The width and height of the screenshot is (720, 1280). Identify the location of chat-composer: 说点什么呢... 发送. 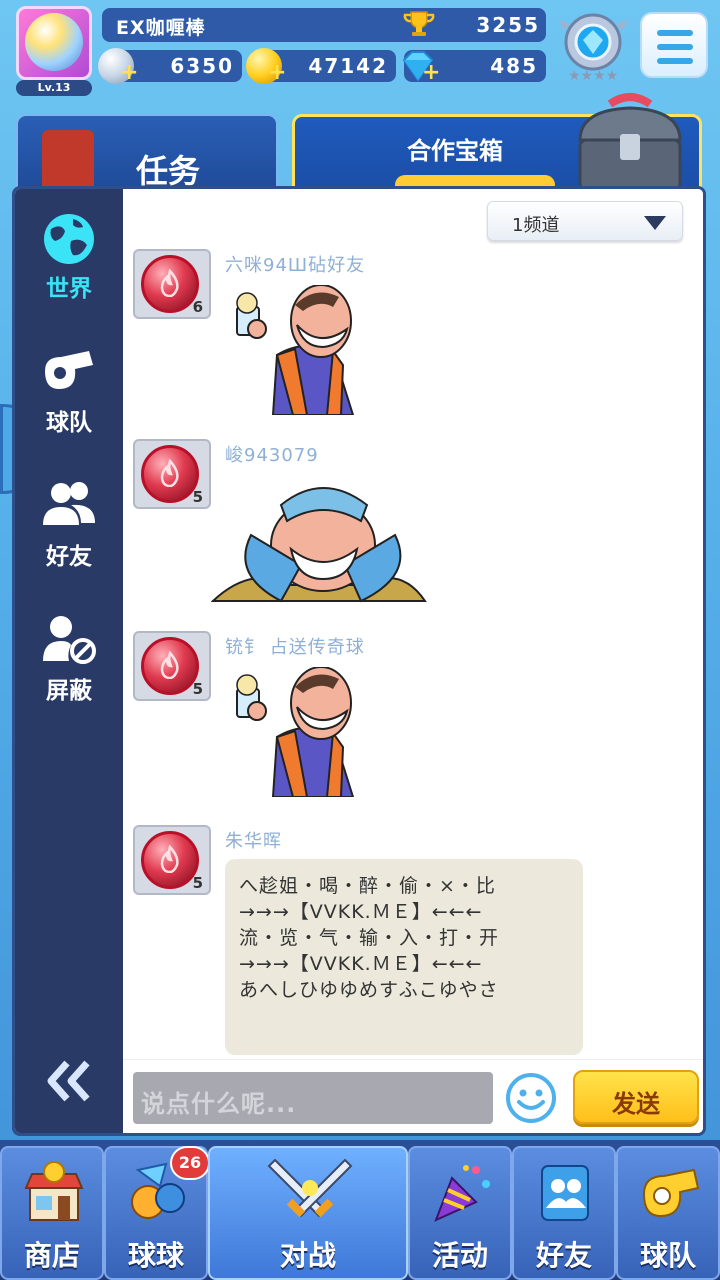
(413, 1096).